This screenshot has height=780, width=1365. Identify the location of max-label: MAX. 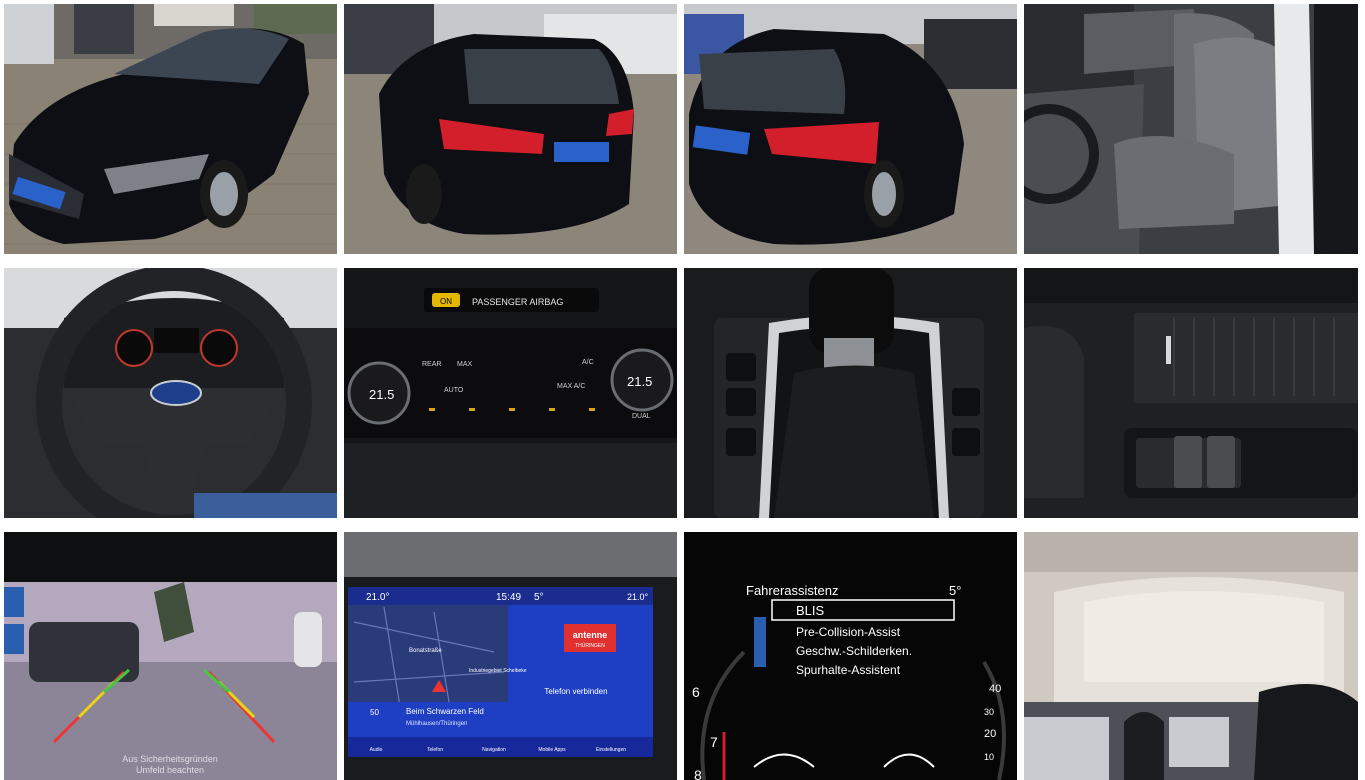
(465, 364).